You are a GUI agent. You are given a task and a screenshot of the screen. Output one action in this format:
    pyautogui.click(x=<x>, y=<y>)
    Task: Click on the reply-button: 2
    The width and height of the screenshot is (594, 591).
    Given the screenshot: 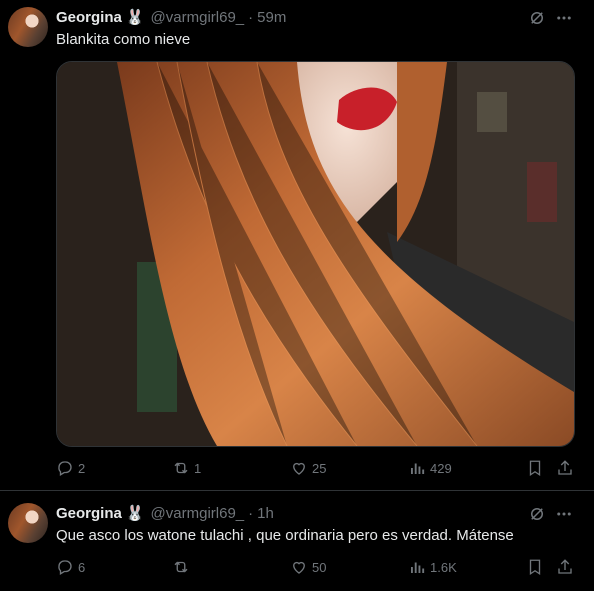 What is the action you would take?
    pyautogui.click(x=70, y=468)
    